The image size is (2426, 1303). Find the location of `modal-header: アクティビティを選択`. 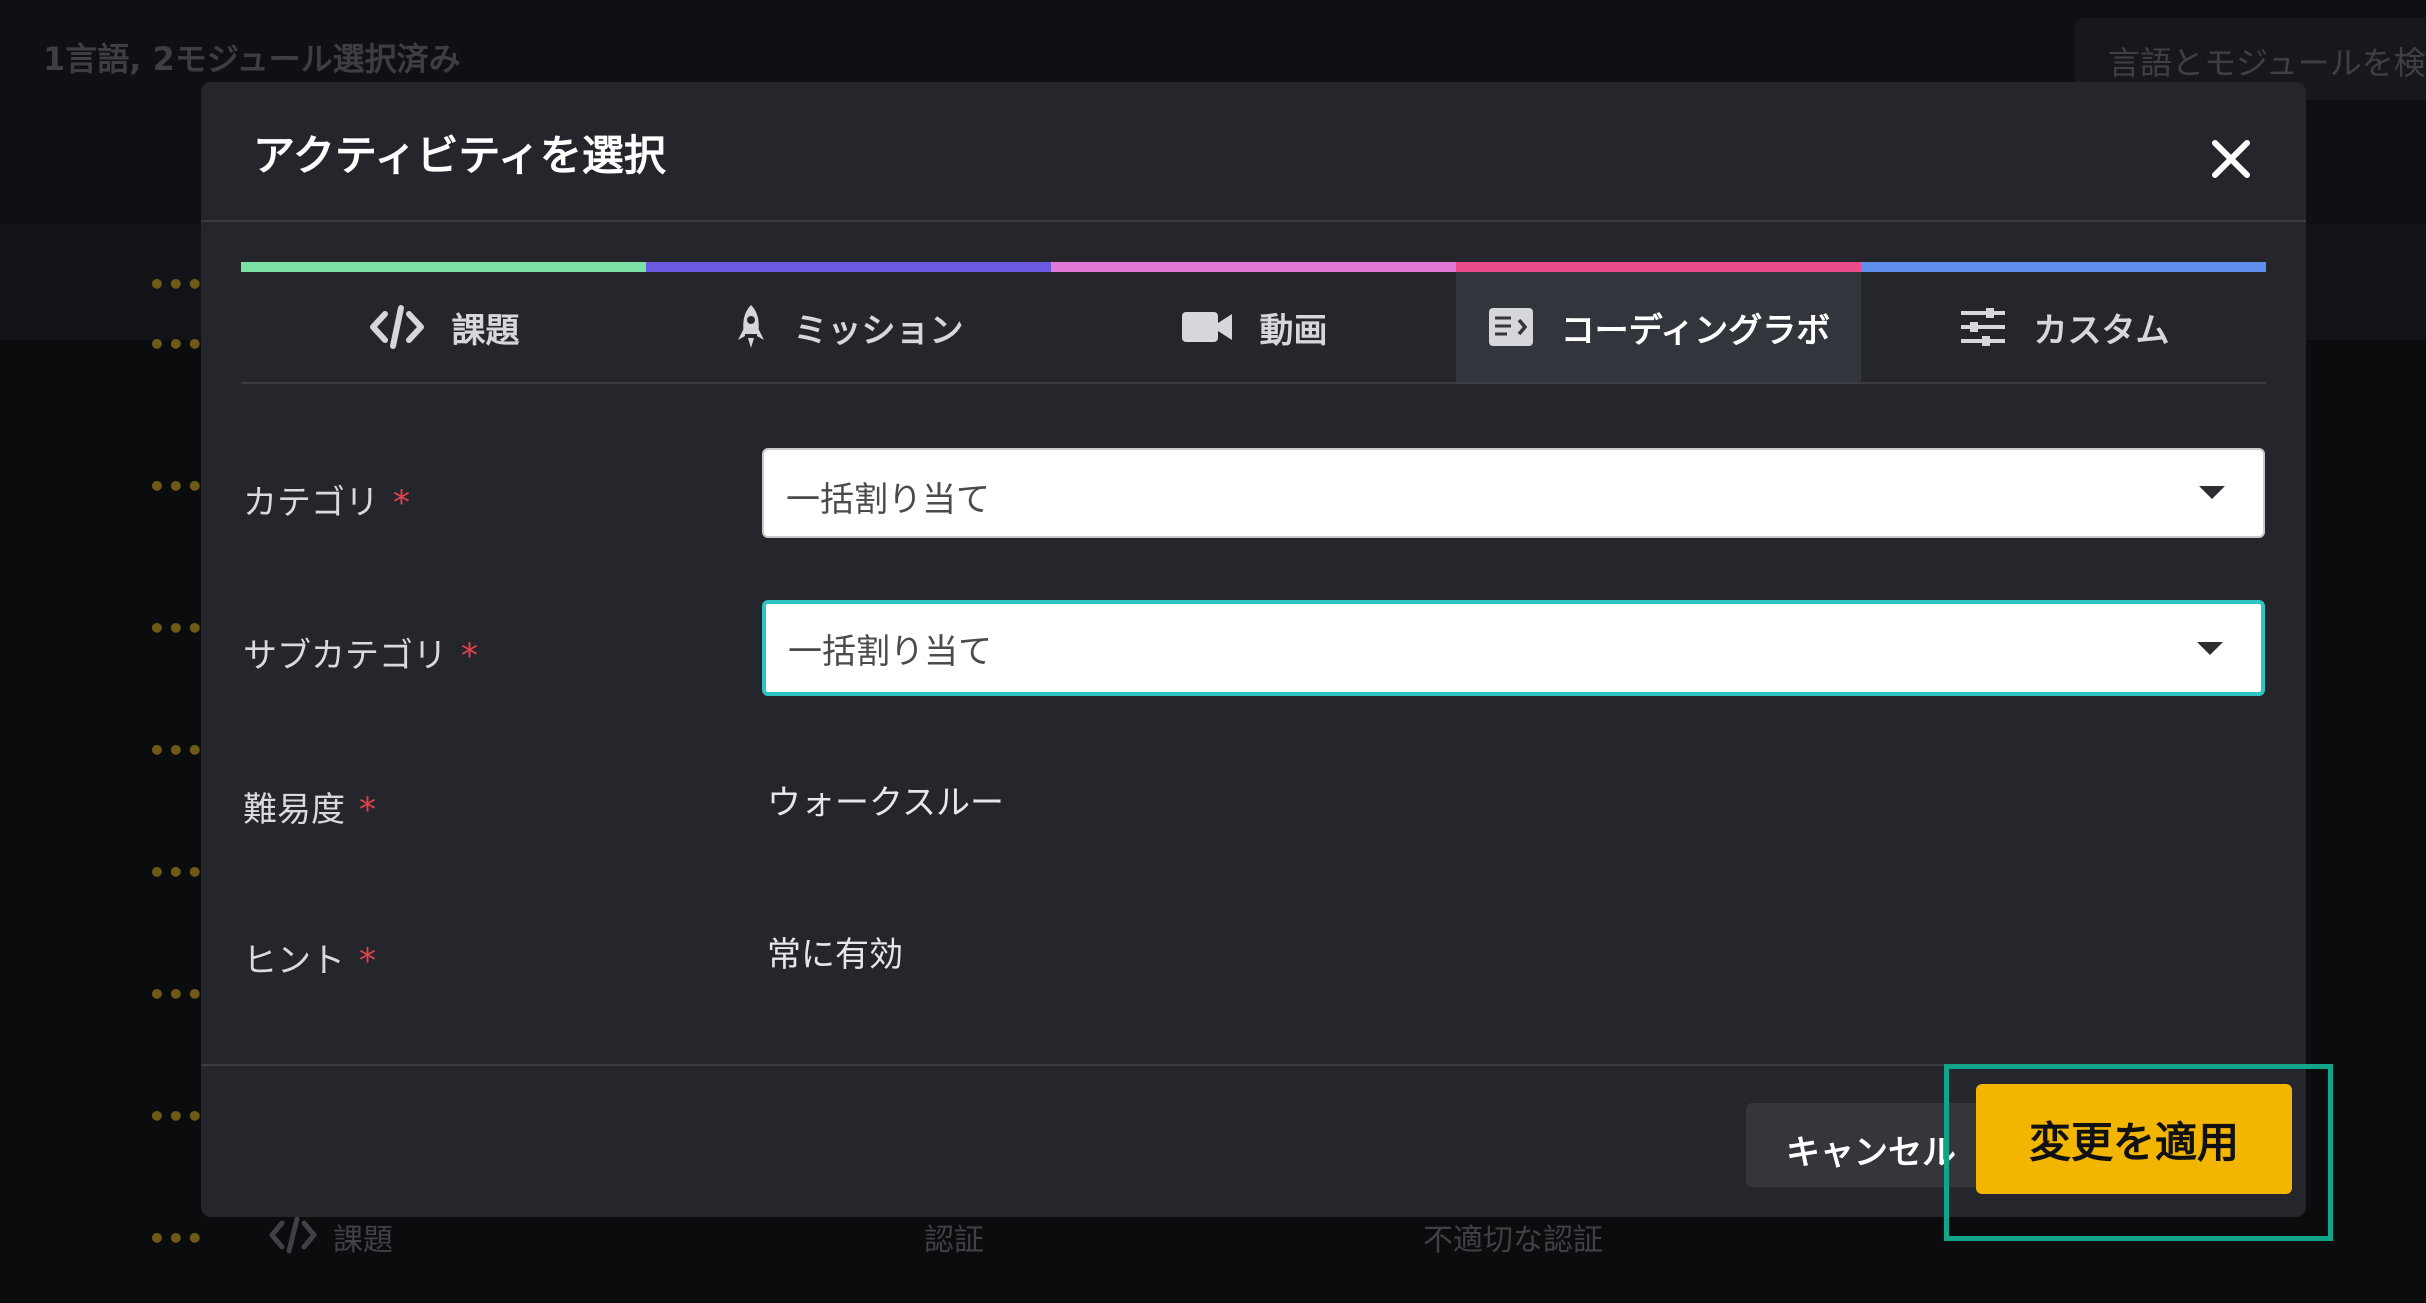

modal-header: アクティビティを選択 is located at coordinates (1253, 152).